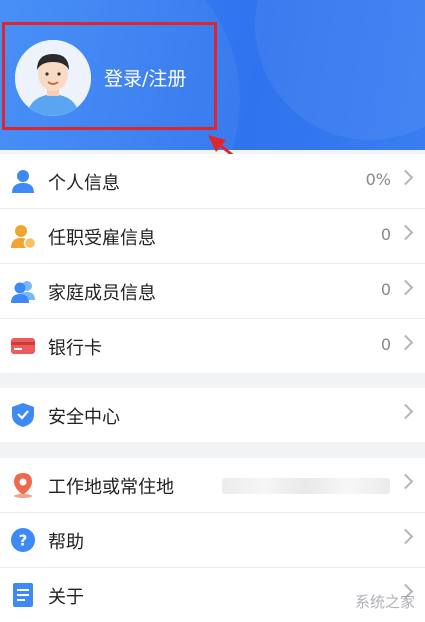 Image resolution: width=425 pixels, height=622 pixels. What do you see at coordinates (23, 485) in the screenshot?
I see `location-pin-icon` at bounding box center [23, 485].